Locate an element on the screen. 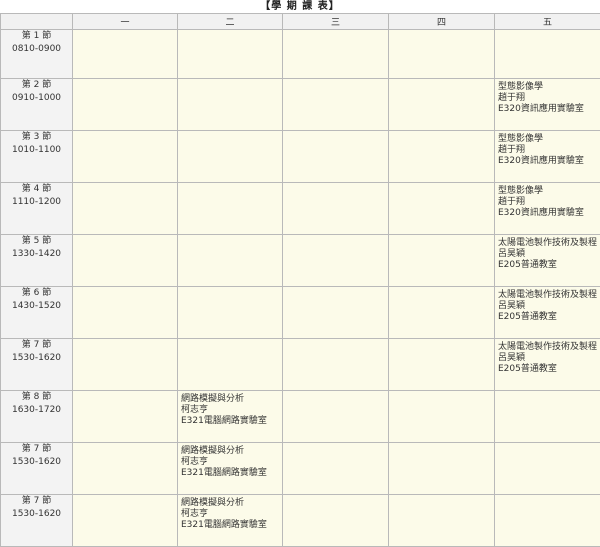  day-header-row: 一 二 三 四 五 is located at coordinates (300, 22).